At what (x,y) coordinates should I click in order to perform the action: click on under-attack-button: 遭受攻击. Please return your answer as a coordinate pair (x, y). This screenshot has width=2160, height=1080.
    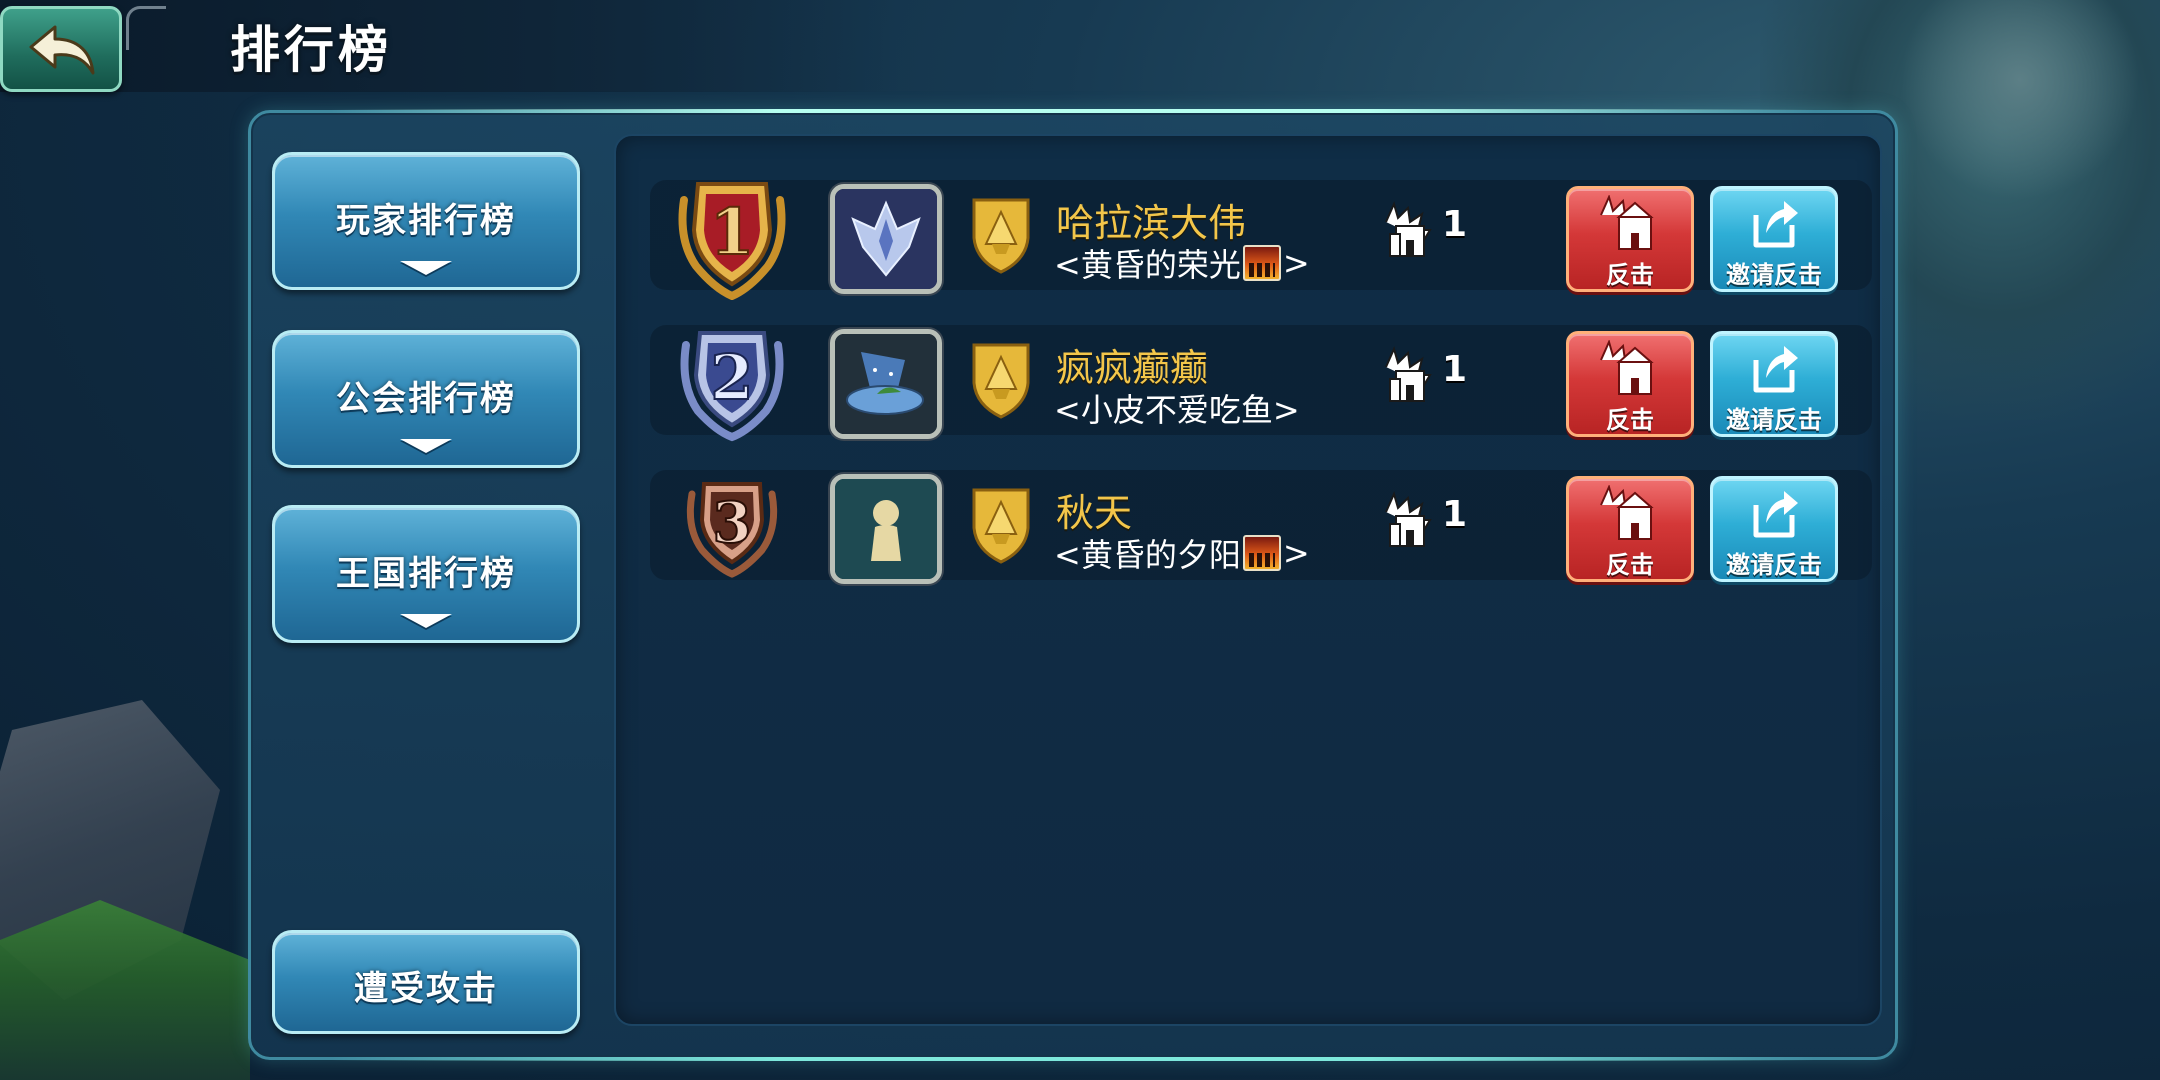
    Looking at the image, I should click on (426, 982).